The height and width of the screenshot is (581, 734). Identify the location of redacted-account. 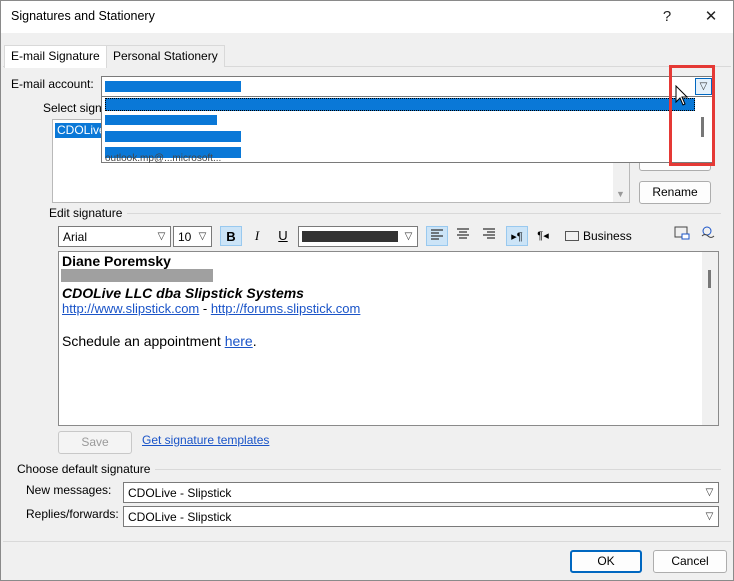
(173, 86).